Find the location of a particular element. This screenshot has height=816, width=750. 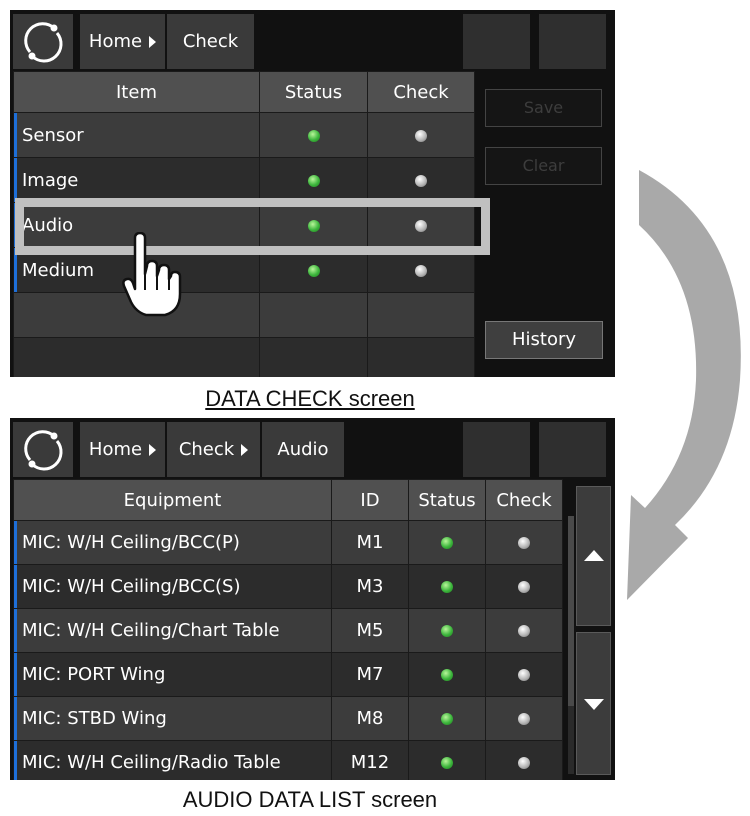

scroll-down-icon is located at coordinates (593, 704).